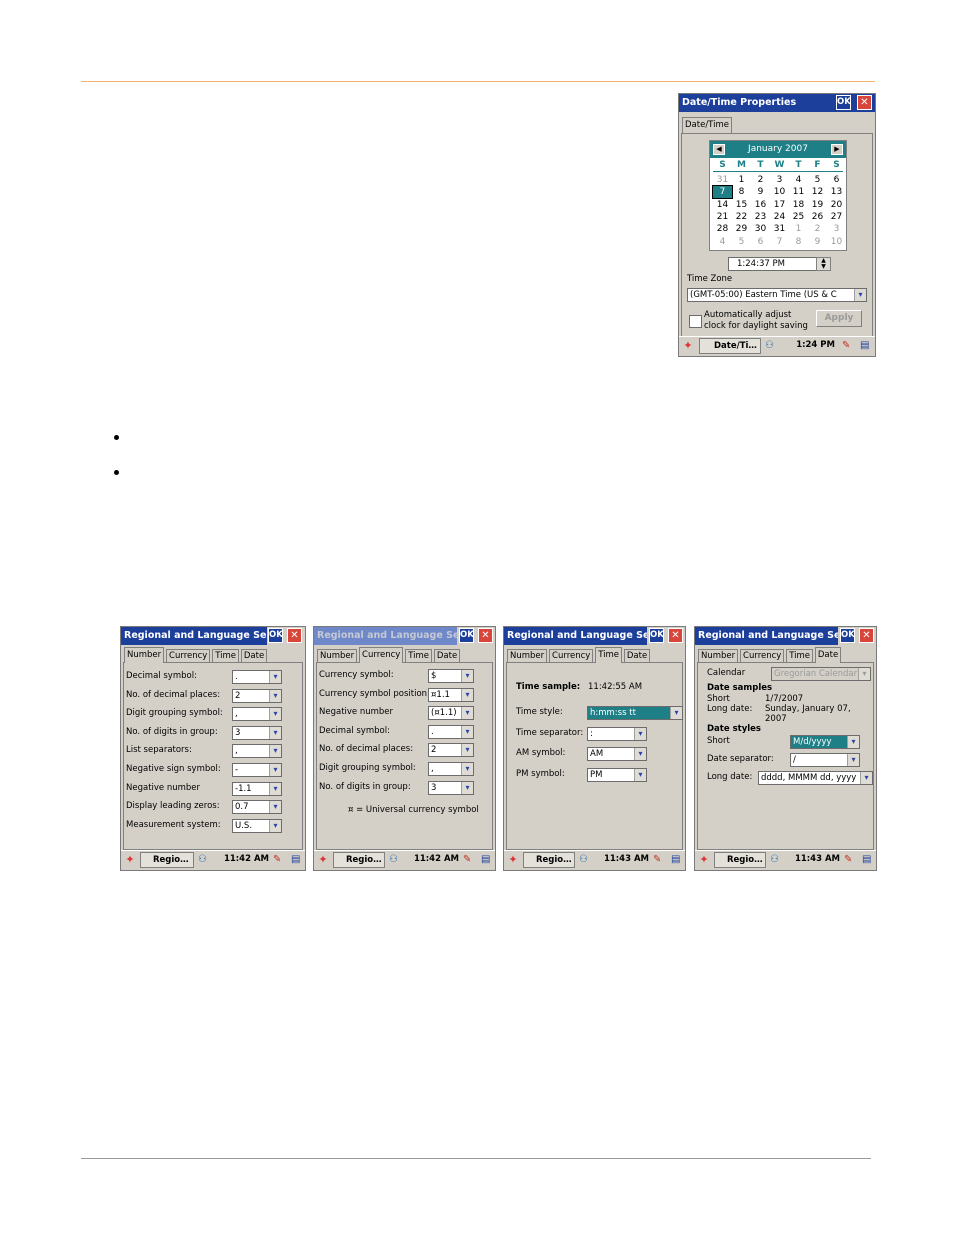 The width and height of the screenshot is (954, 1235). Describe the element at coordinates (837, 149) in the screenshot. I see `next-month-button: ▶` at that location.